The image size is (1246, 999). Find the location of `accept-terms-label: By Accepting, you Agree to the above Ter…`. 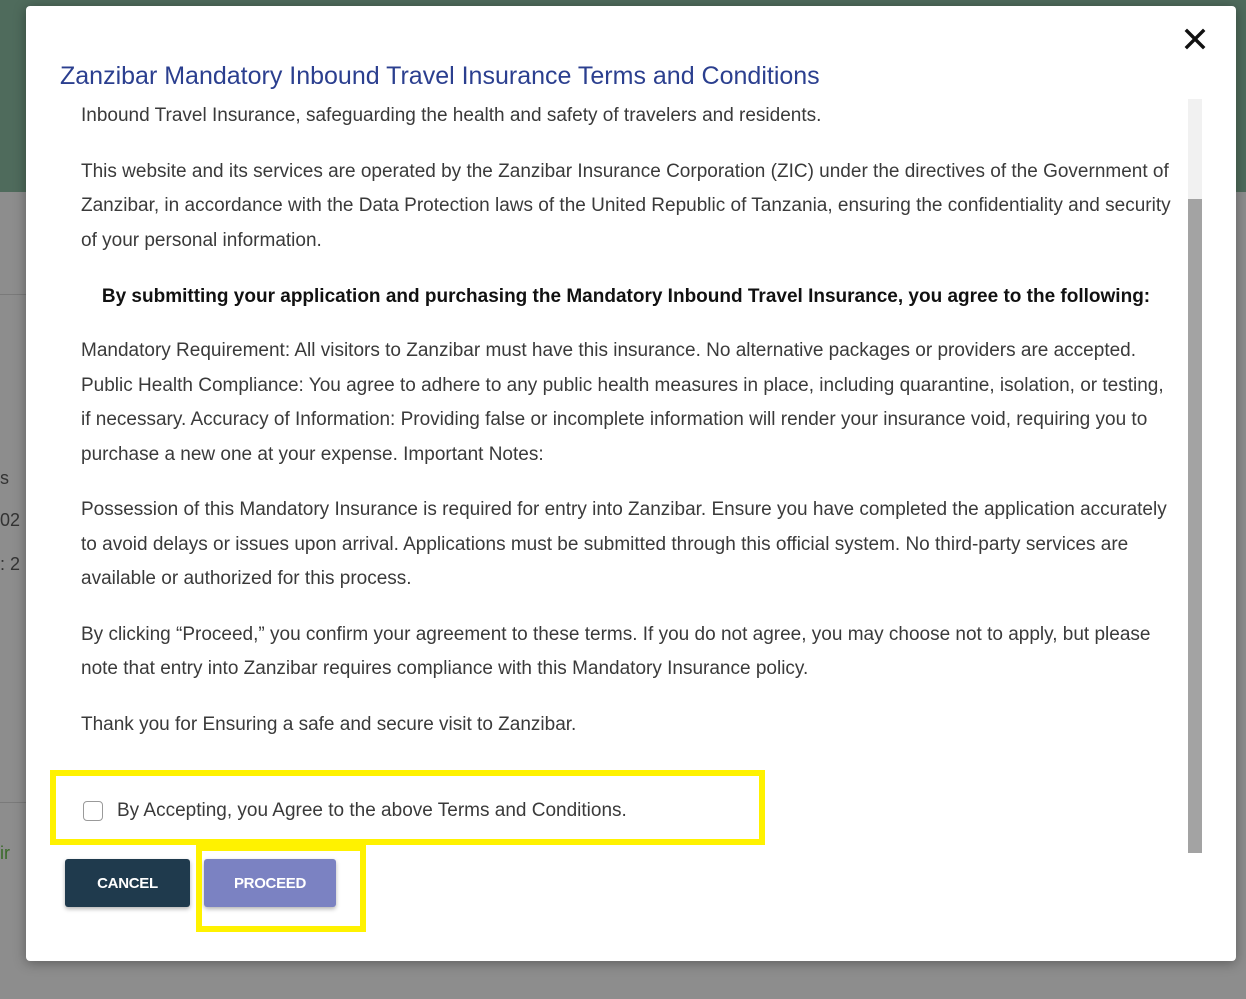

accept-terms-label: By Accepting, you Agree to the above Ter… is located at coordinates (372, 811).